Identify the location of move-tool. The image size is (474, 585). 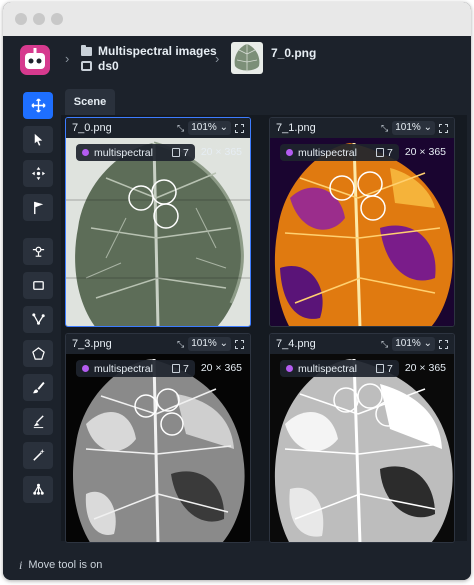
(38, 105).